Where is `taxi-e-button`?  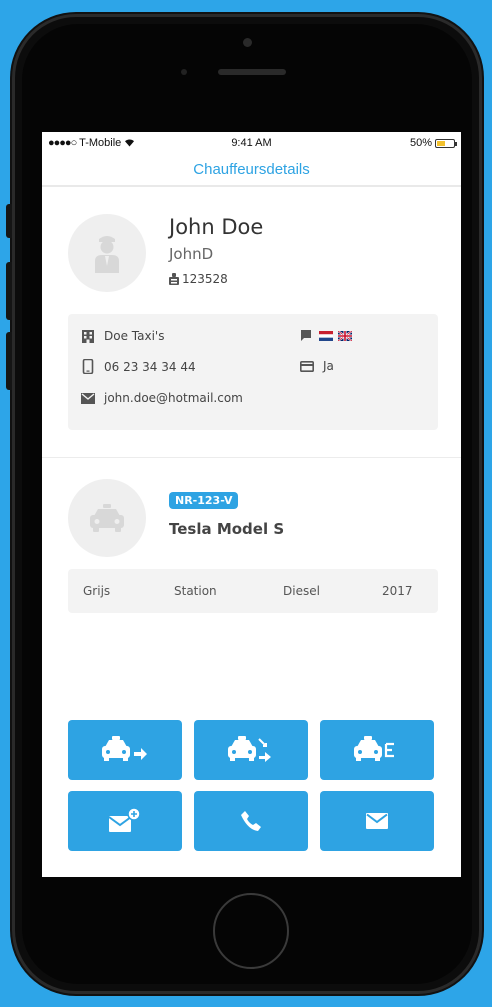 taxi-e-button is located at coordinates (377, 750).